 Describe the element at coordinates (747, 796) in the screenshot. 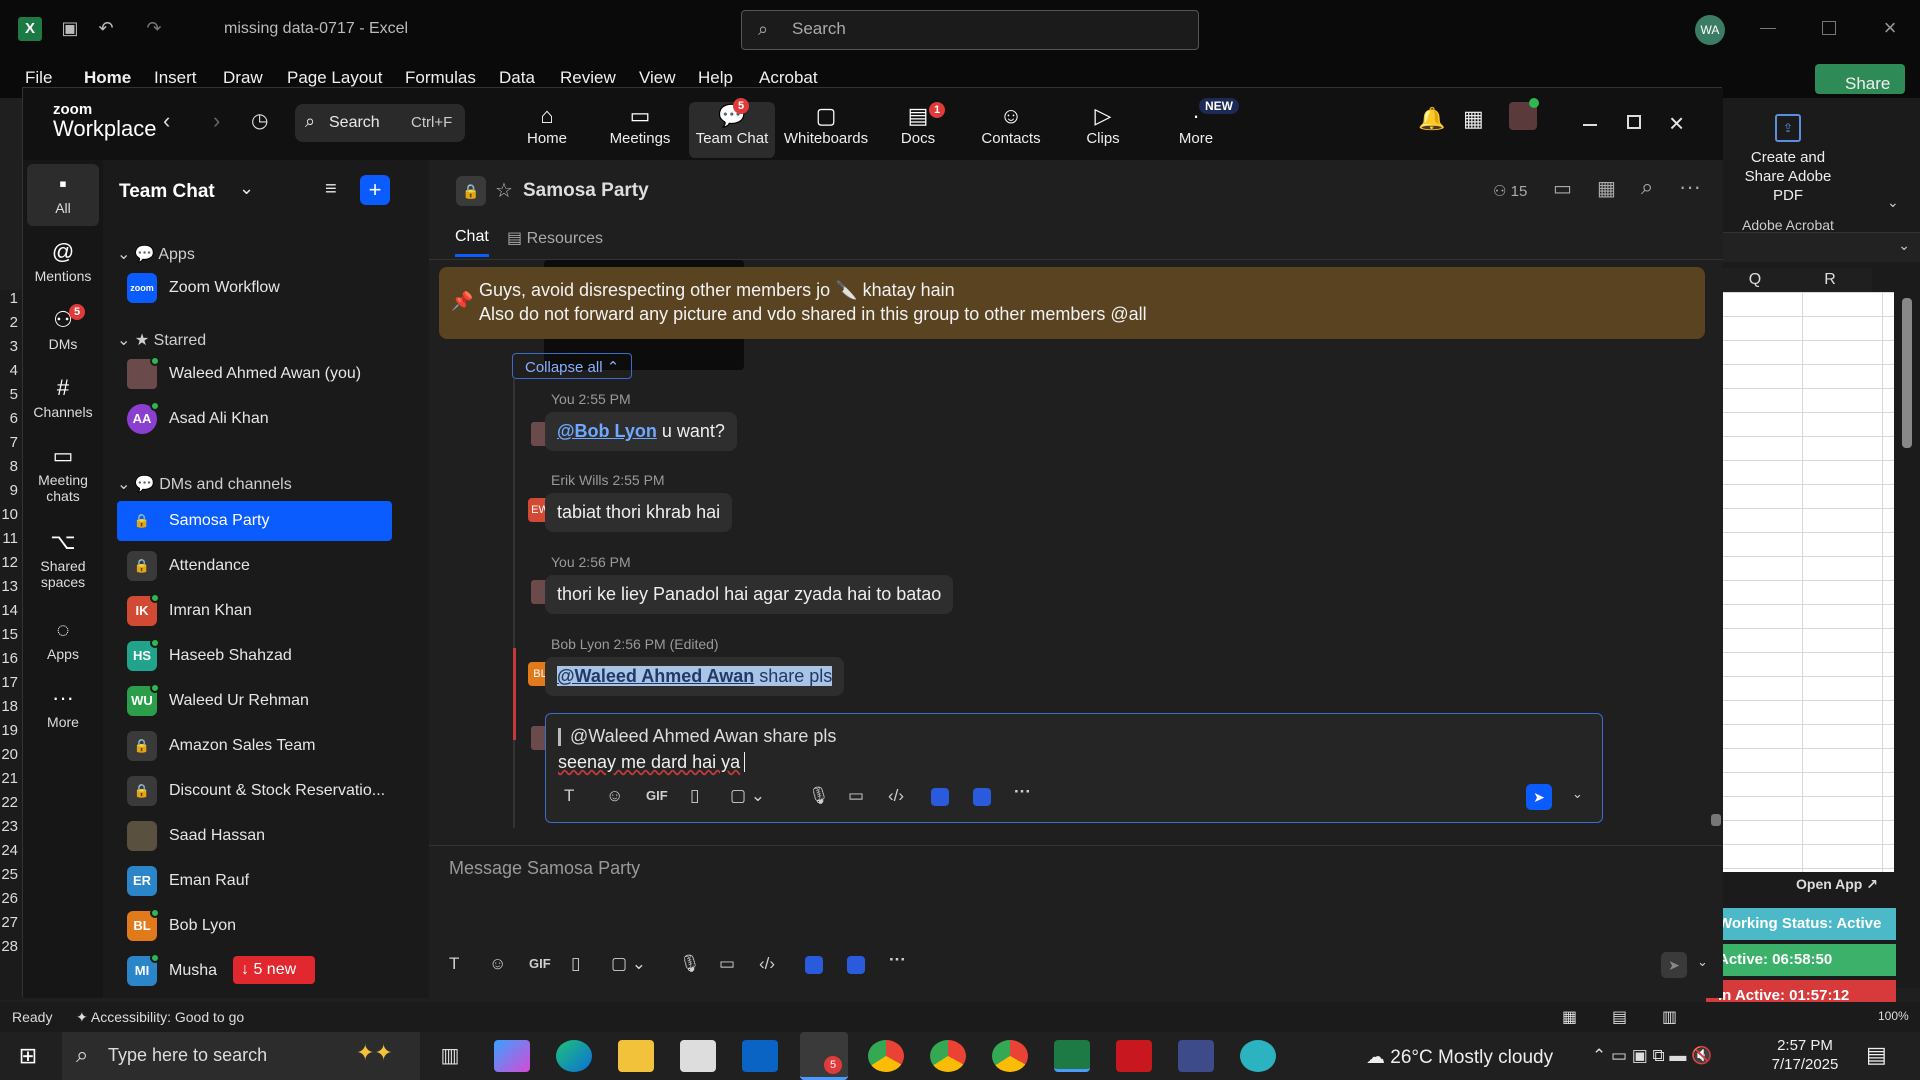

I see `screenshot-icon: ▢ ⌄` at that location.